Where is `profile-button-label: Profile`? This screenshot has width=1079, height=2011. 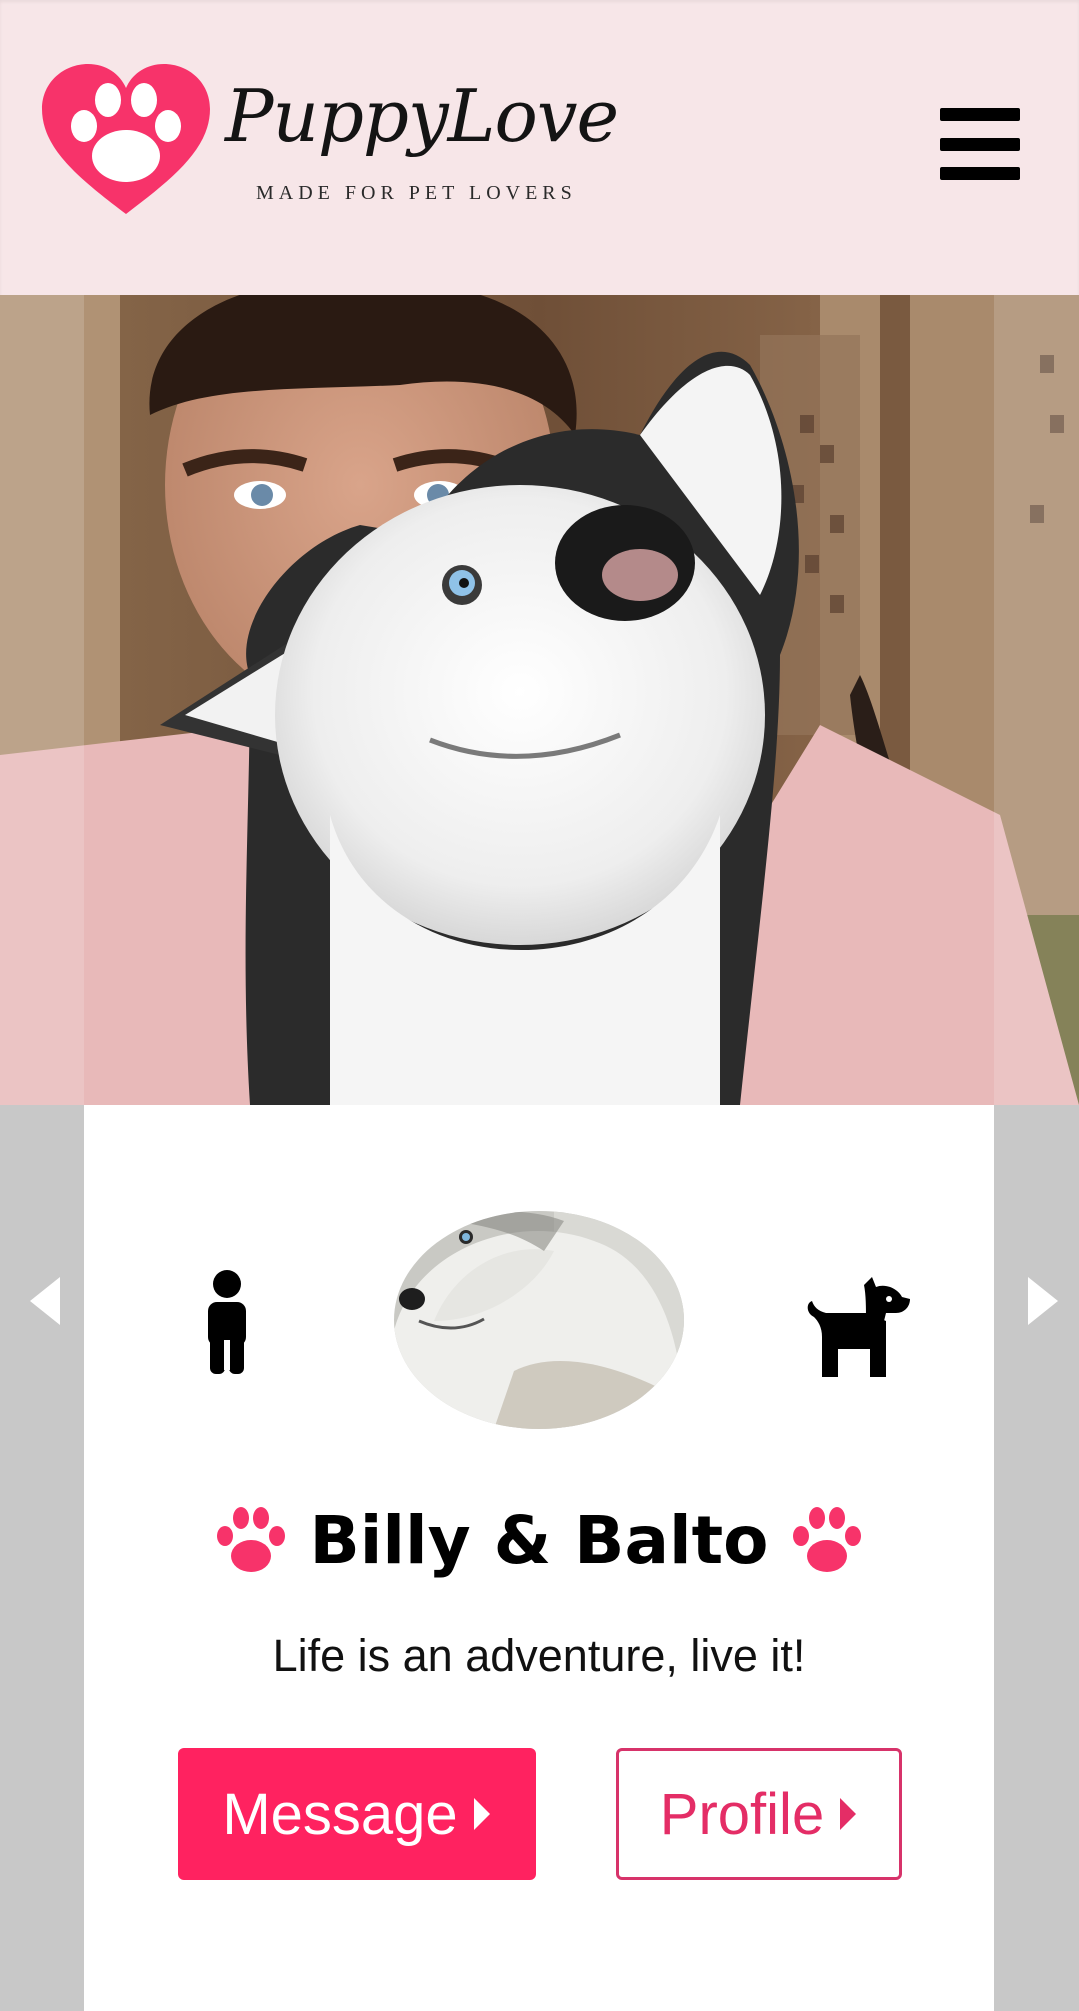
profile-button-label: Profile is located at coordinates (742, 1814).